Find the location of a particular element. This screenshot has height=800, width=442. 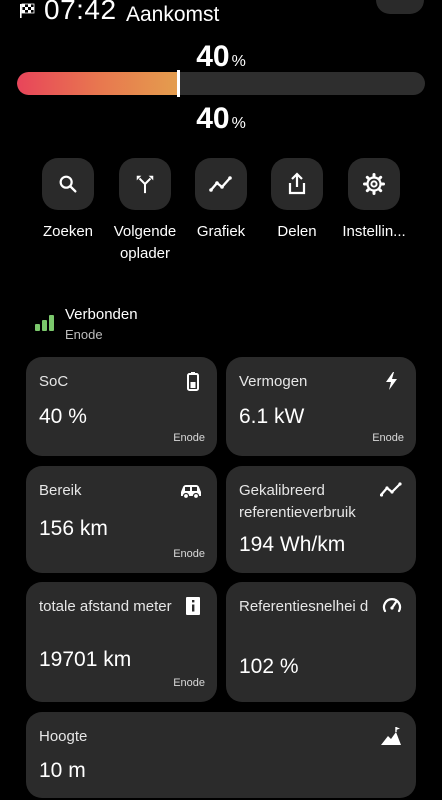

share-button is located at coordinates (297, 184).